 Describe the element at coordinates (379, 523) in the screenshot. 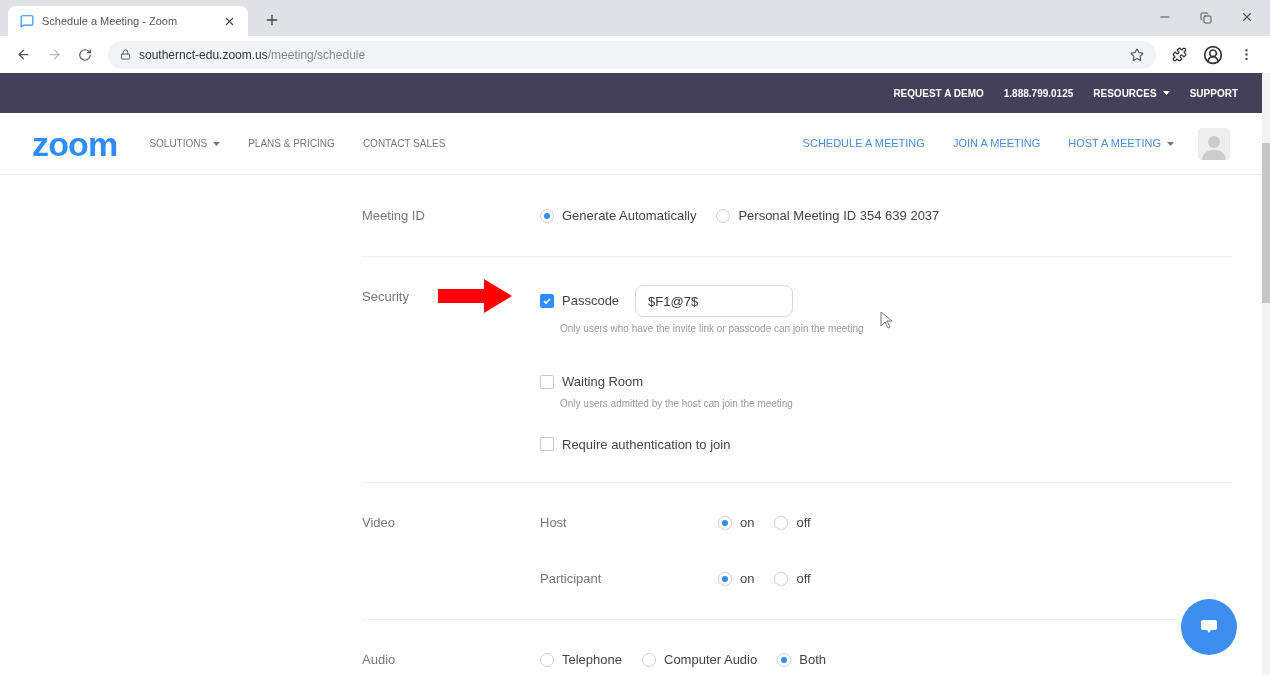

I see `section-label: Video` at that location.